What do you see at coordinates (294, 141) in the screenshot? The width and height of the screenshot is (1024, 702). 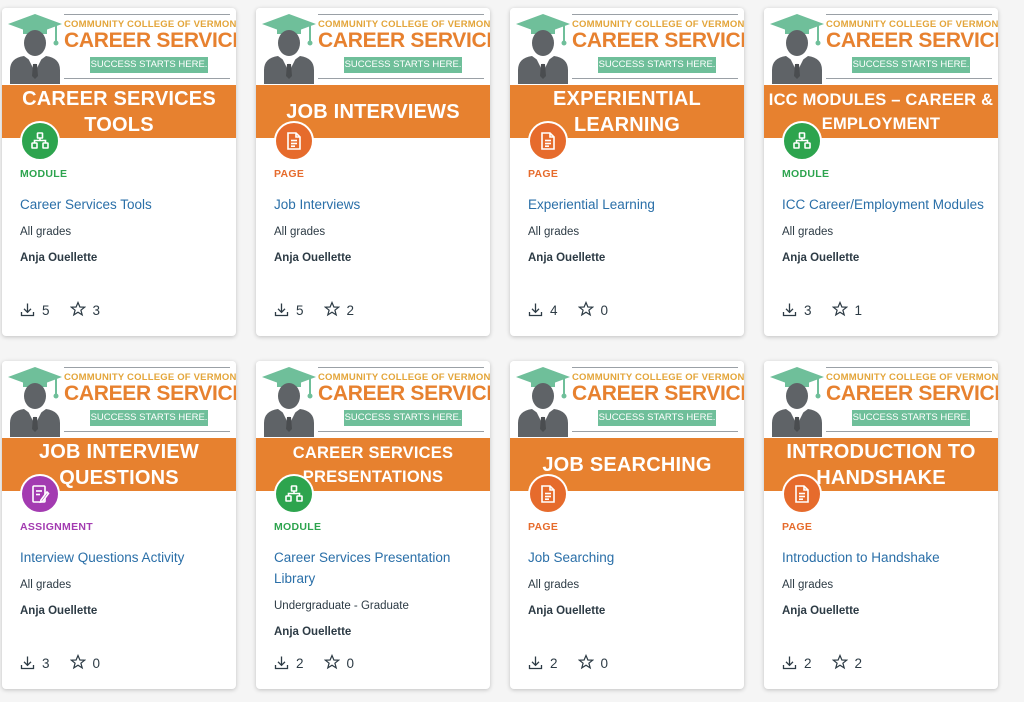 I see `page-icon` at bounding box center [294, 141].